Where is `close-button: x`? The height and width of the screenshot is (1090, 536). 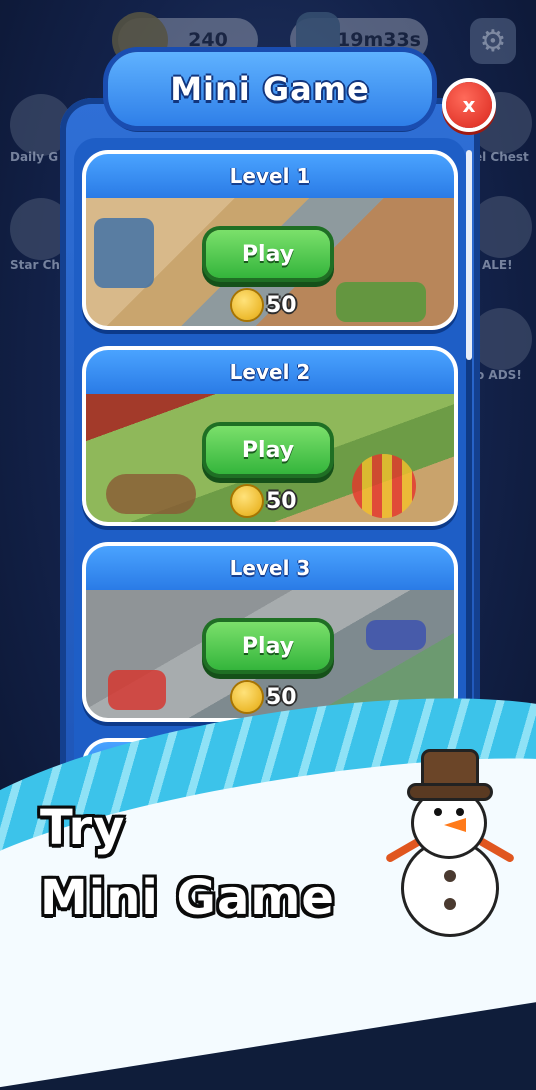 close-button: x is located at coordinates (469, 105).